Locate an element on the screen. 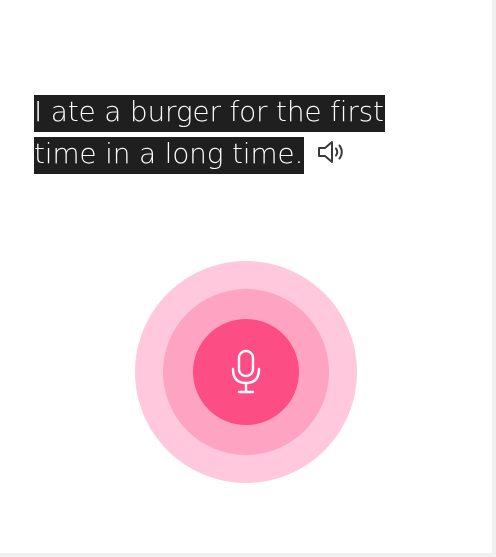 This screenshot has width=496, height=557. speaker-icon is located at coordinates (332, 150).